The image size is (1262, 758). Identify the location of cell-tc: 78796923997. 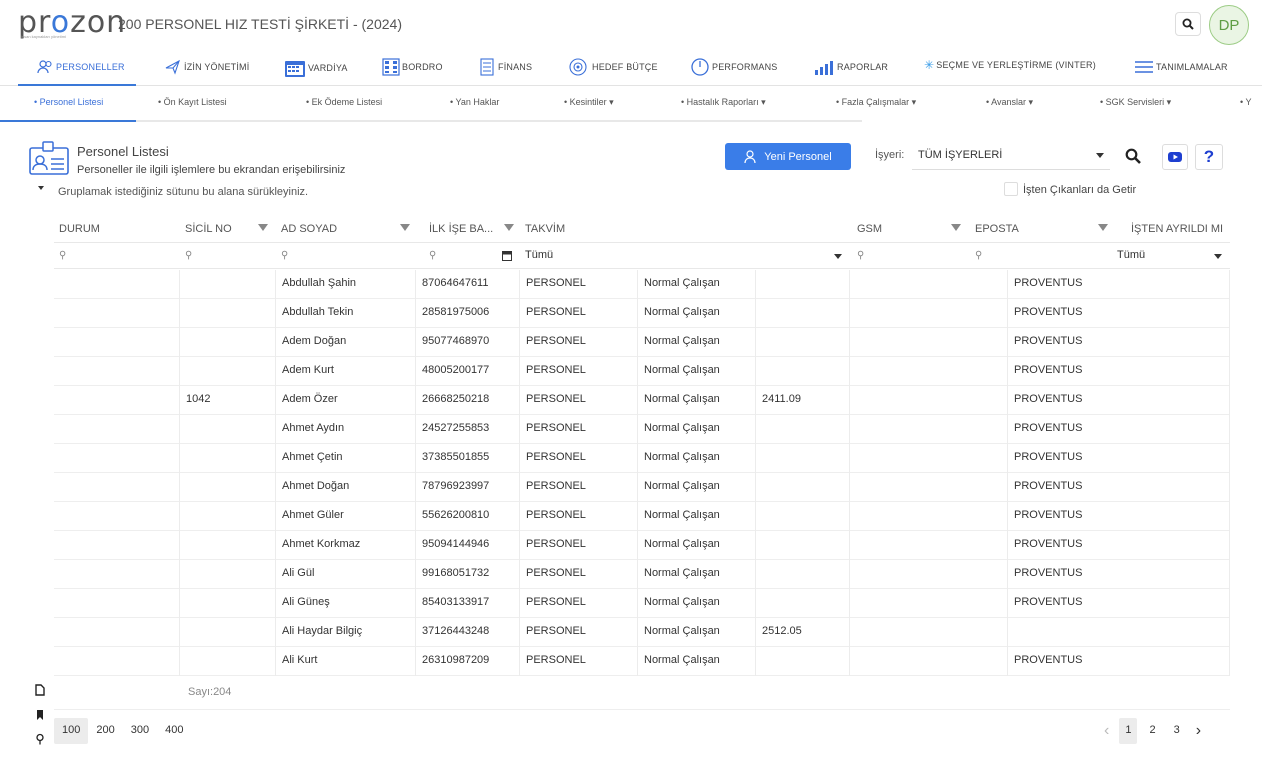
(468, 487).